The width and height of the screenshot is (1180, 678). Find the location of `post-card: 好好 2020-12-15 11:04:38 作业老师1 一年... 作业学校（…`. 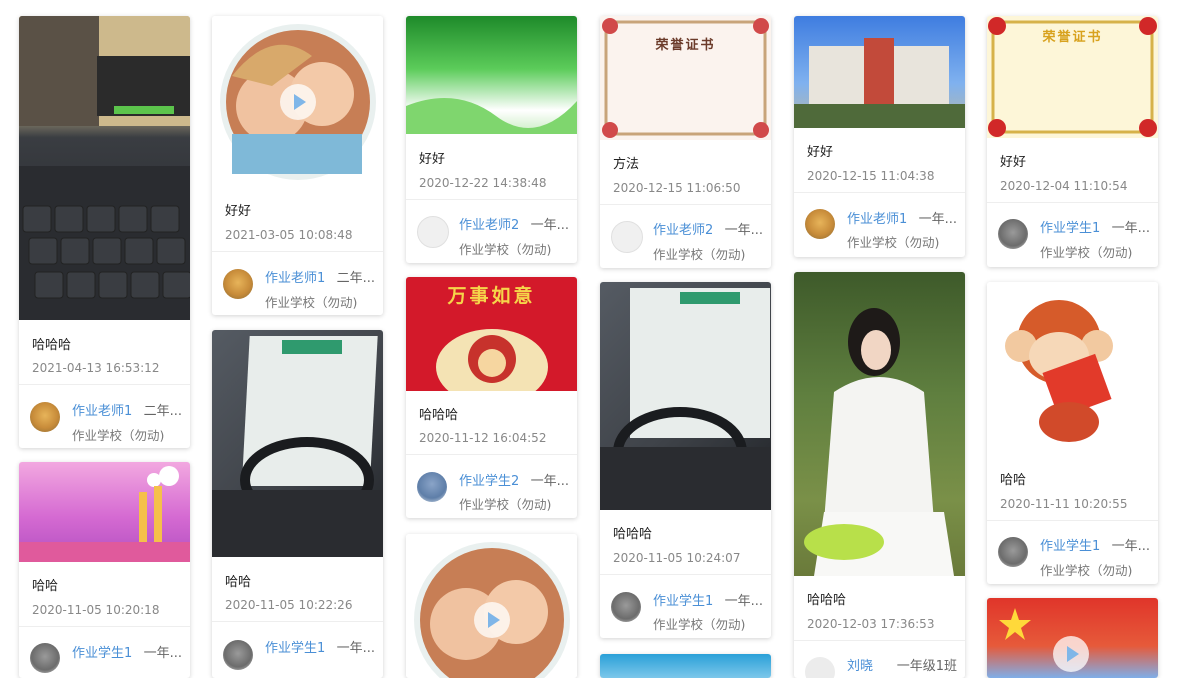

post-card: 好好 2020-12-15 11:04:38 作业老师1 一年... 作业学校（… is located at coordinates (879, 136).